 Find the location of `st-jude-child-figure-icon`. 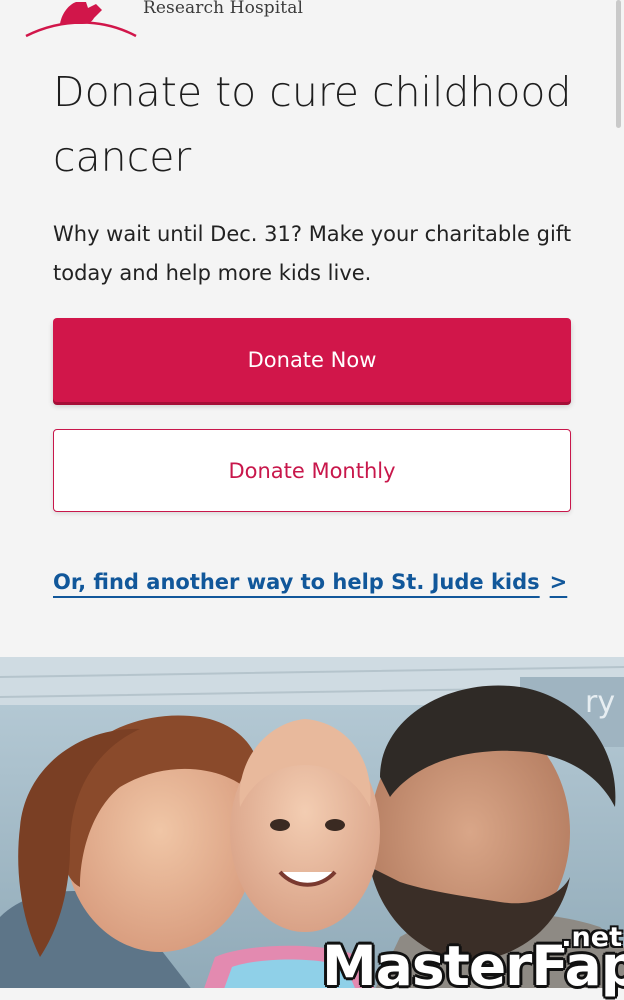

st-jude-child-figure-icon is located at coordinates (81, 20).